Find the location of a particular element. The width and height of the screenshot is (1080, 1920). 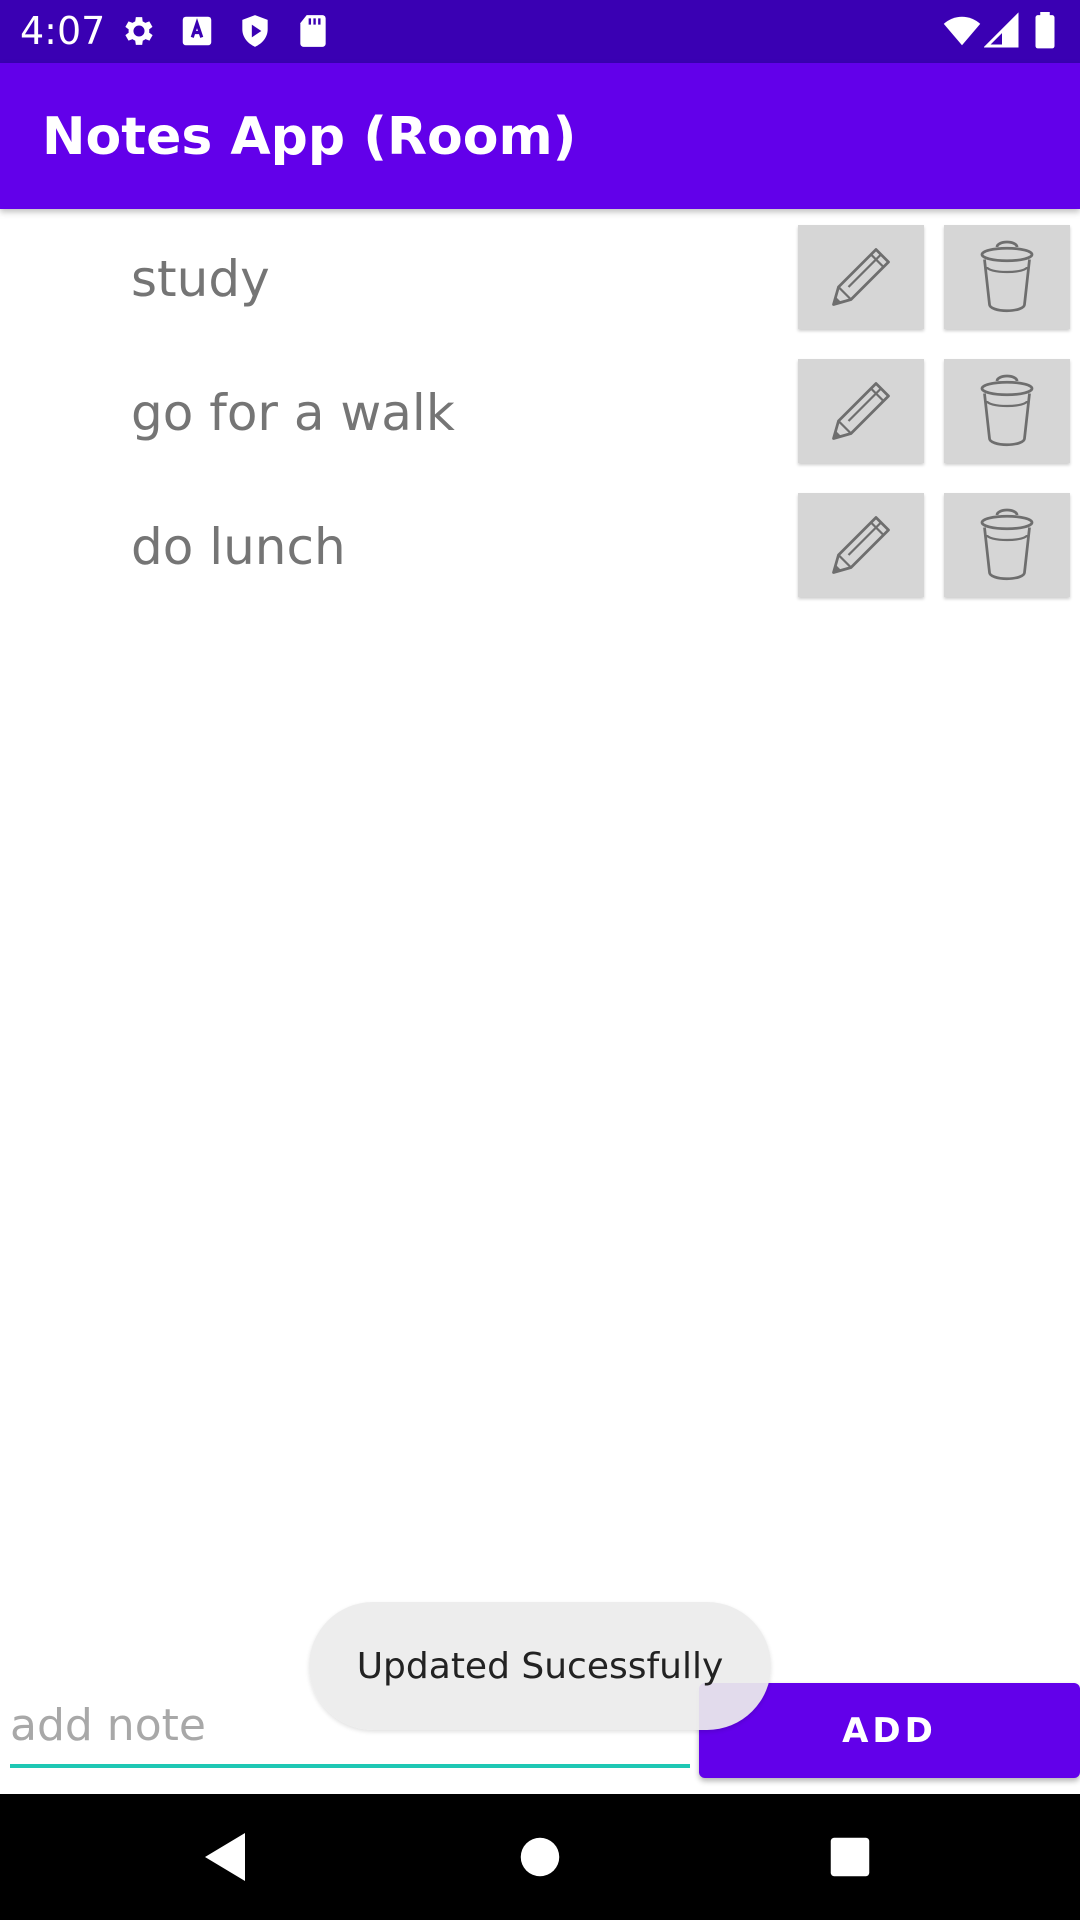

sd-card-icon is located at coordinates (313, 31).